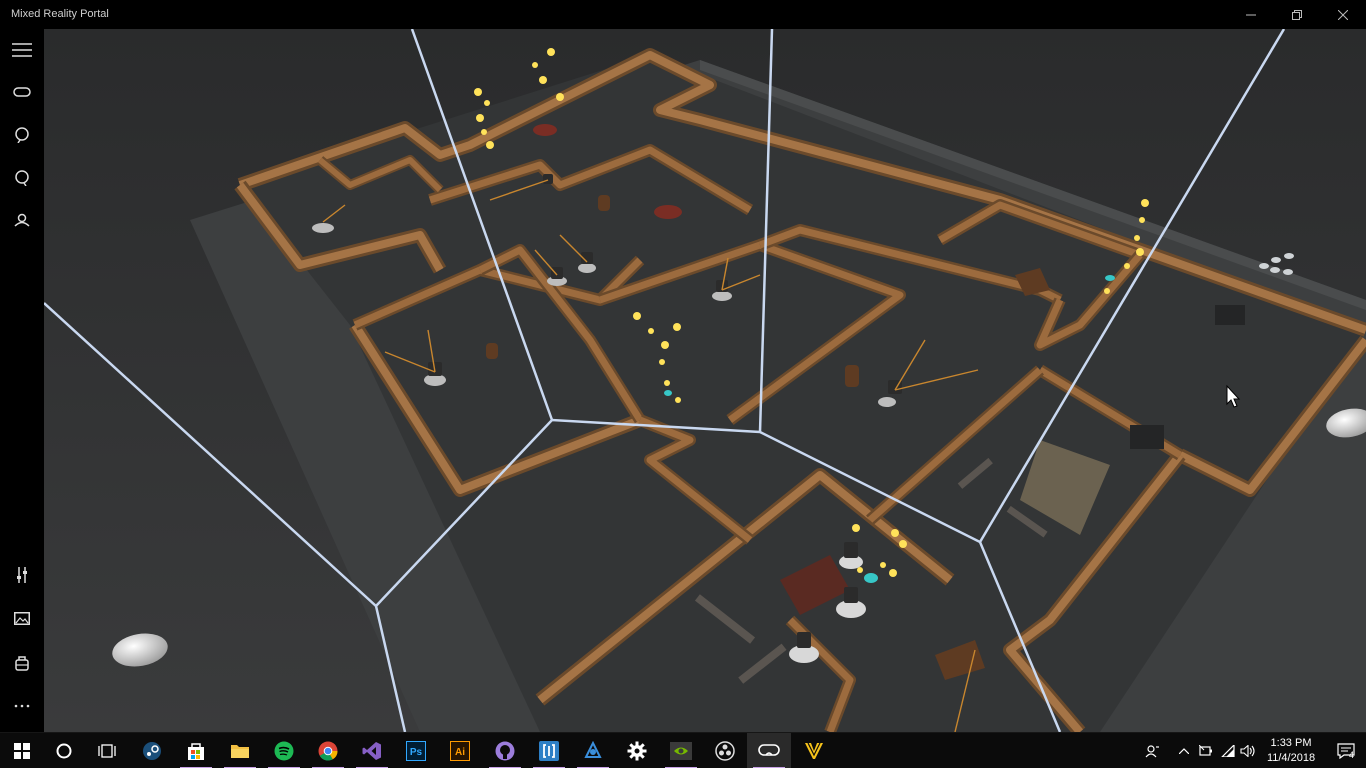 The image size is (1366, 768). What do you see at coordinates (1343, 14) in the screenshot?
I see `close-icon` at bounding box center [1343, 14].